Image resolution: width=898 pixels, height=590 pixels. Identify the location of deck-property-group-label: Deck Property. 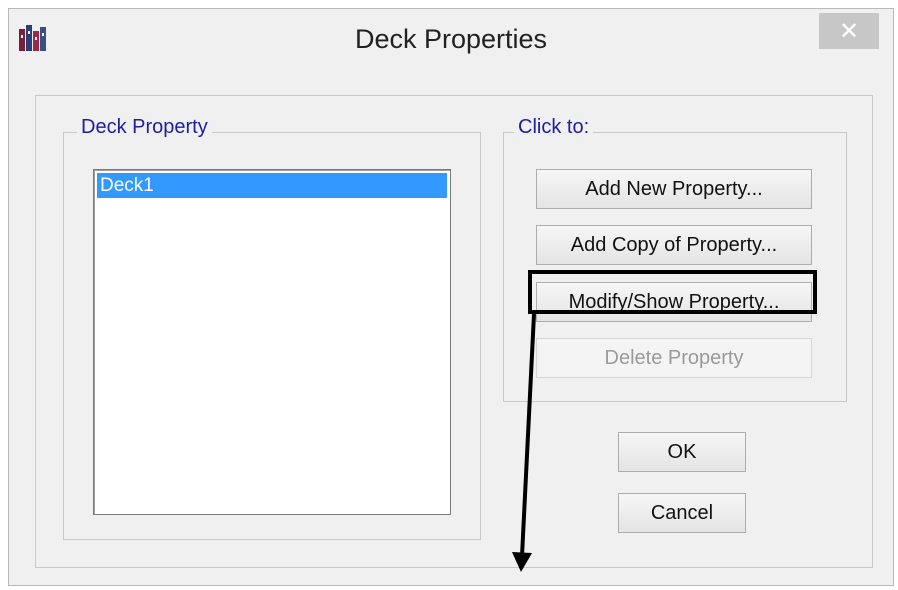
(144, 127).